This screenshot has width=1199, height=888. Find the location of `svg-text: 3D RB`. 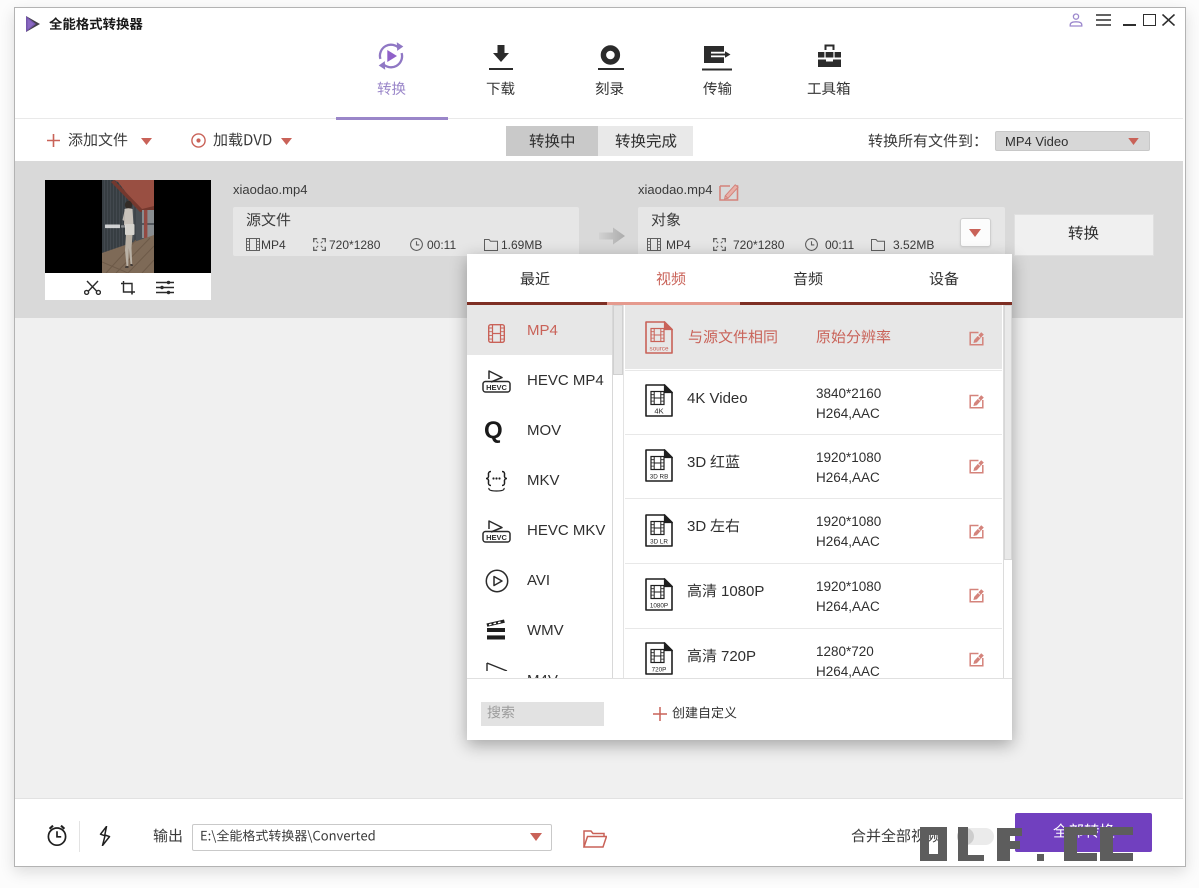

svg-text: 3D RB is located at coordinates (659, 477).